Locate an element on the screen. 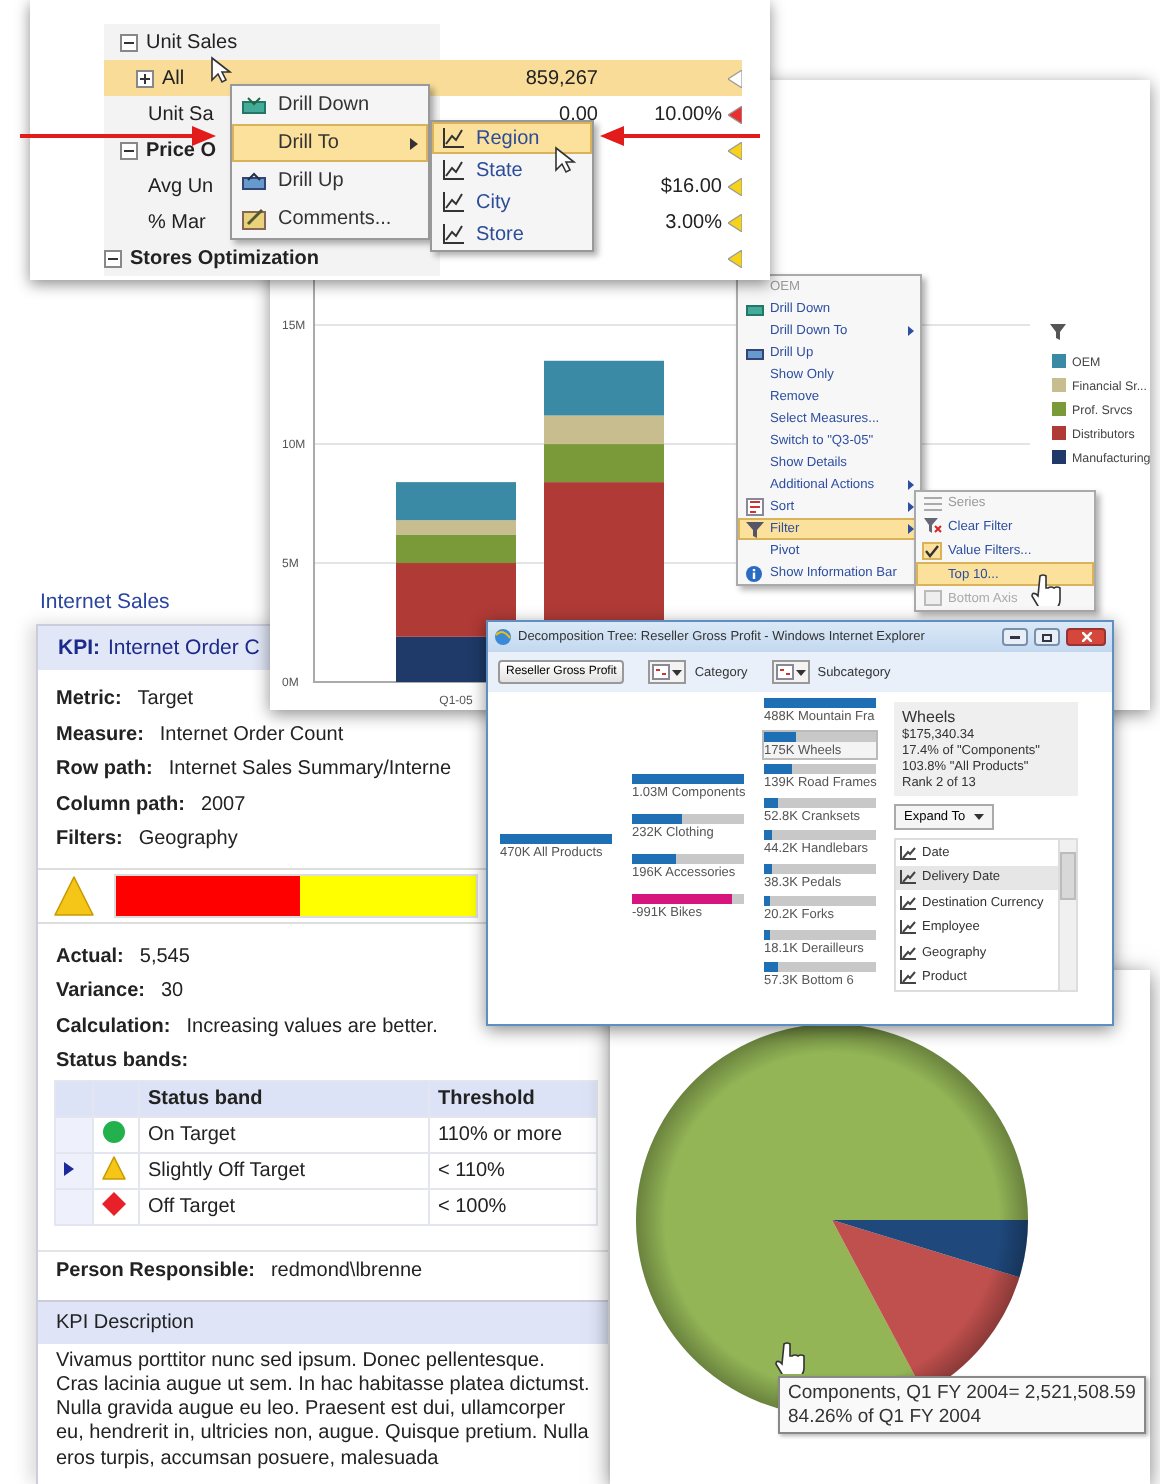 The height and width of the screenshot is (1484, 1160). sort-icon is located at coordinates (754, 507).